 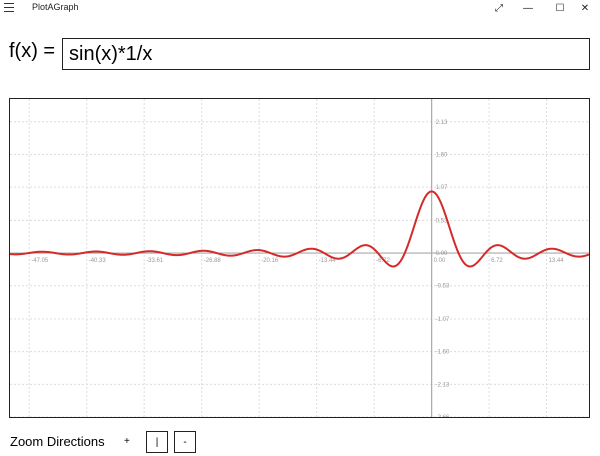 I want to click on hamburger-menu-icon, so click(x=9, y=7).